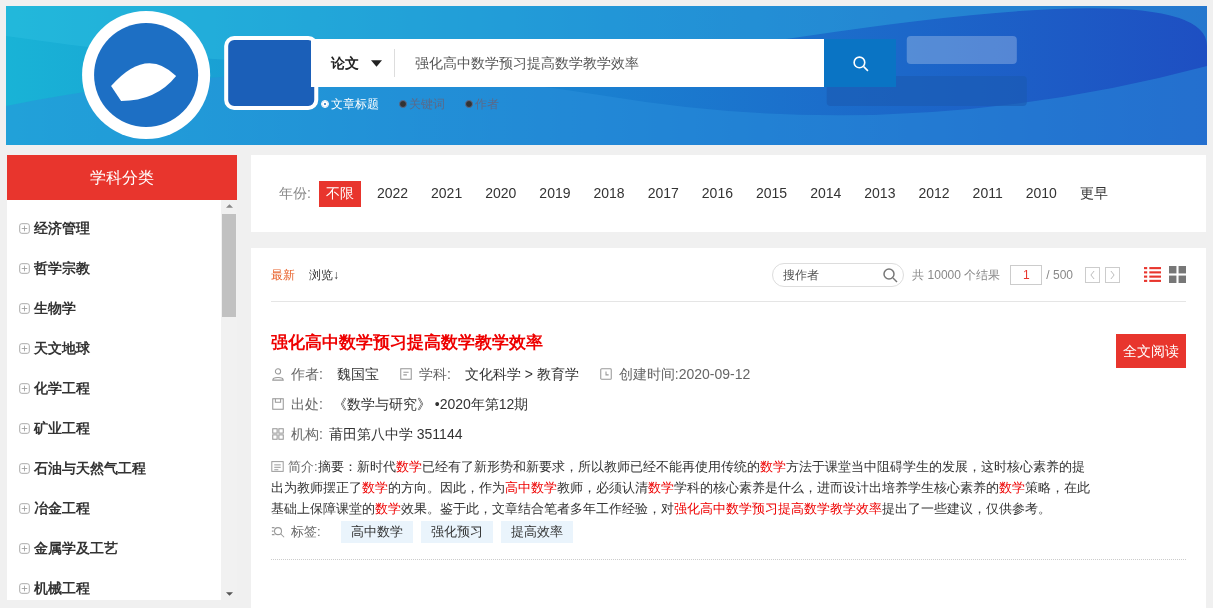 The image size is (1213, 608). What do you see at coordinates (680, 488) in the screenshot?
I see `abstract-text: 简介:摘要：新时代数学已经有了新形势和新要求，所以教师已经不能再使用传统的数学方法于课堂当中阻碍学生的发展，这时核心素养的提出为教师摆正了数学的方向。因此，作为高中数学教师，必须认清数学学科的核心素养是什么，进而设计出培养学生核心素养的数学策略，在此基础上保障课堂的数学效果。鉴于此，文章结合笔者多年工作经验，对强化高中数学预习提高数学教学效率提出了一些建议，仅供参考。` at bounding box center [680, 488].